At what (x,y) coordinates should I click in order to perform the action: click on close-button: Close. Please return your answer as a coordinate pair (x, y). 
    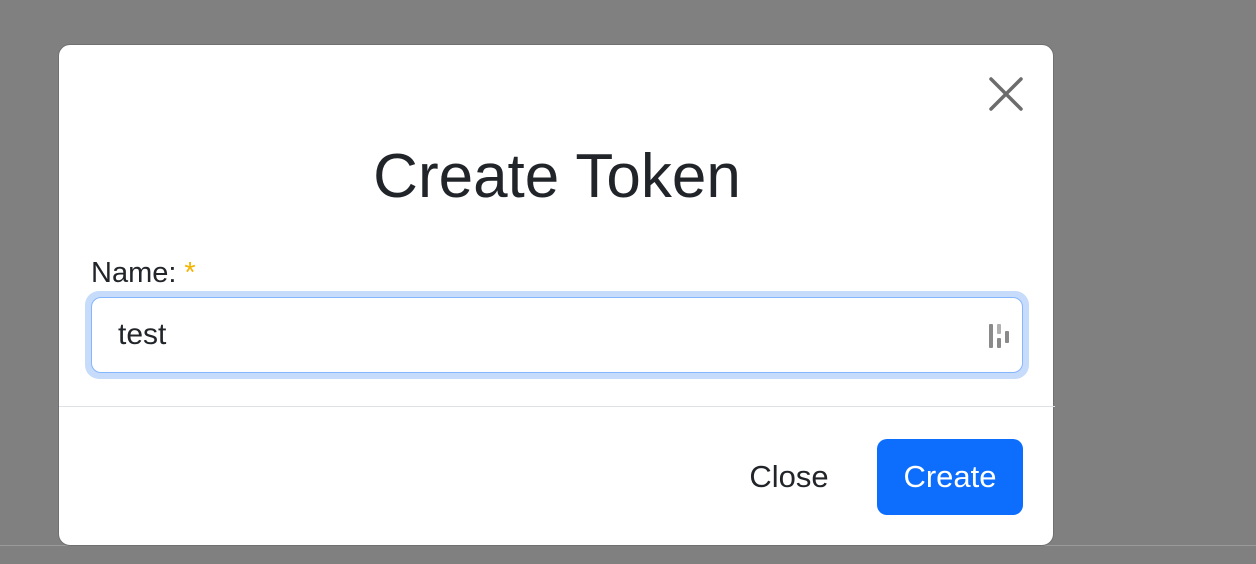
    Looking at the image, I should click on (789, 477).